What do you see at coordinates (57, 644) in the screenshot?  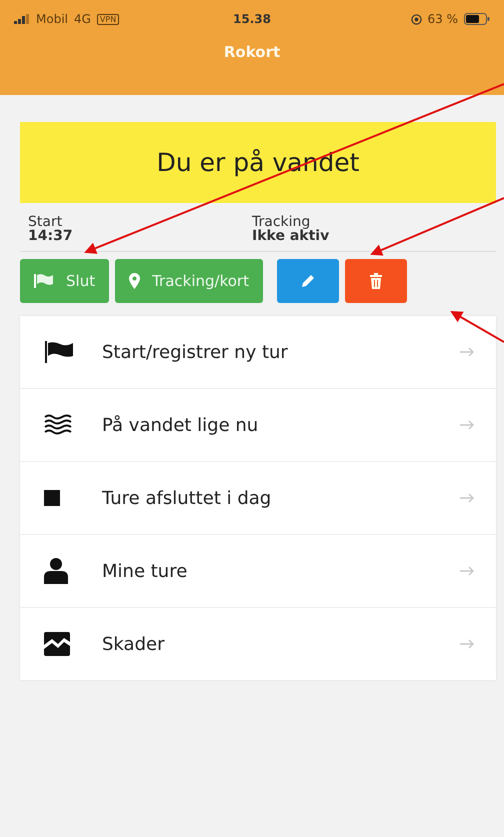 I see `broken-image-icon` at bounding box center [57, 644].